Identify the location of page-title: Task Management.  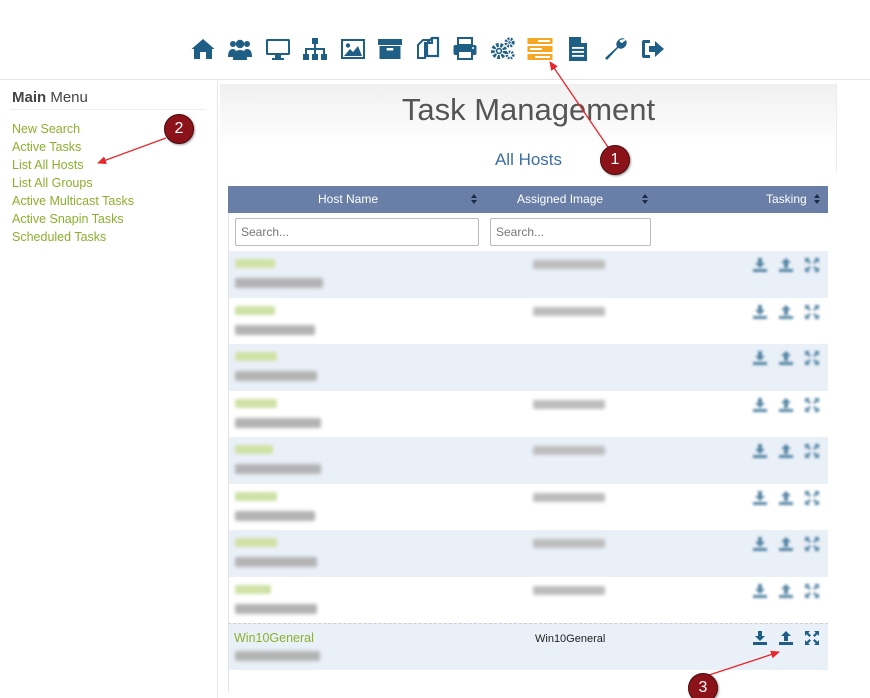
(528, 109).